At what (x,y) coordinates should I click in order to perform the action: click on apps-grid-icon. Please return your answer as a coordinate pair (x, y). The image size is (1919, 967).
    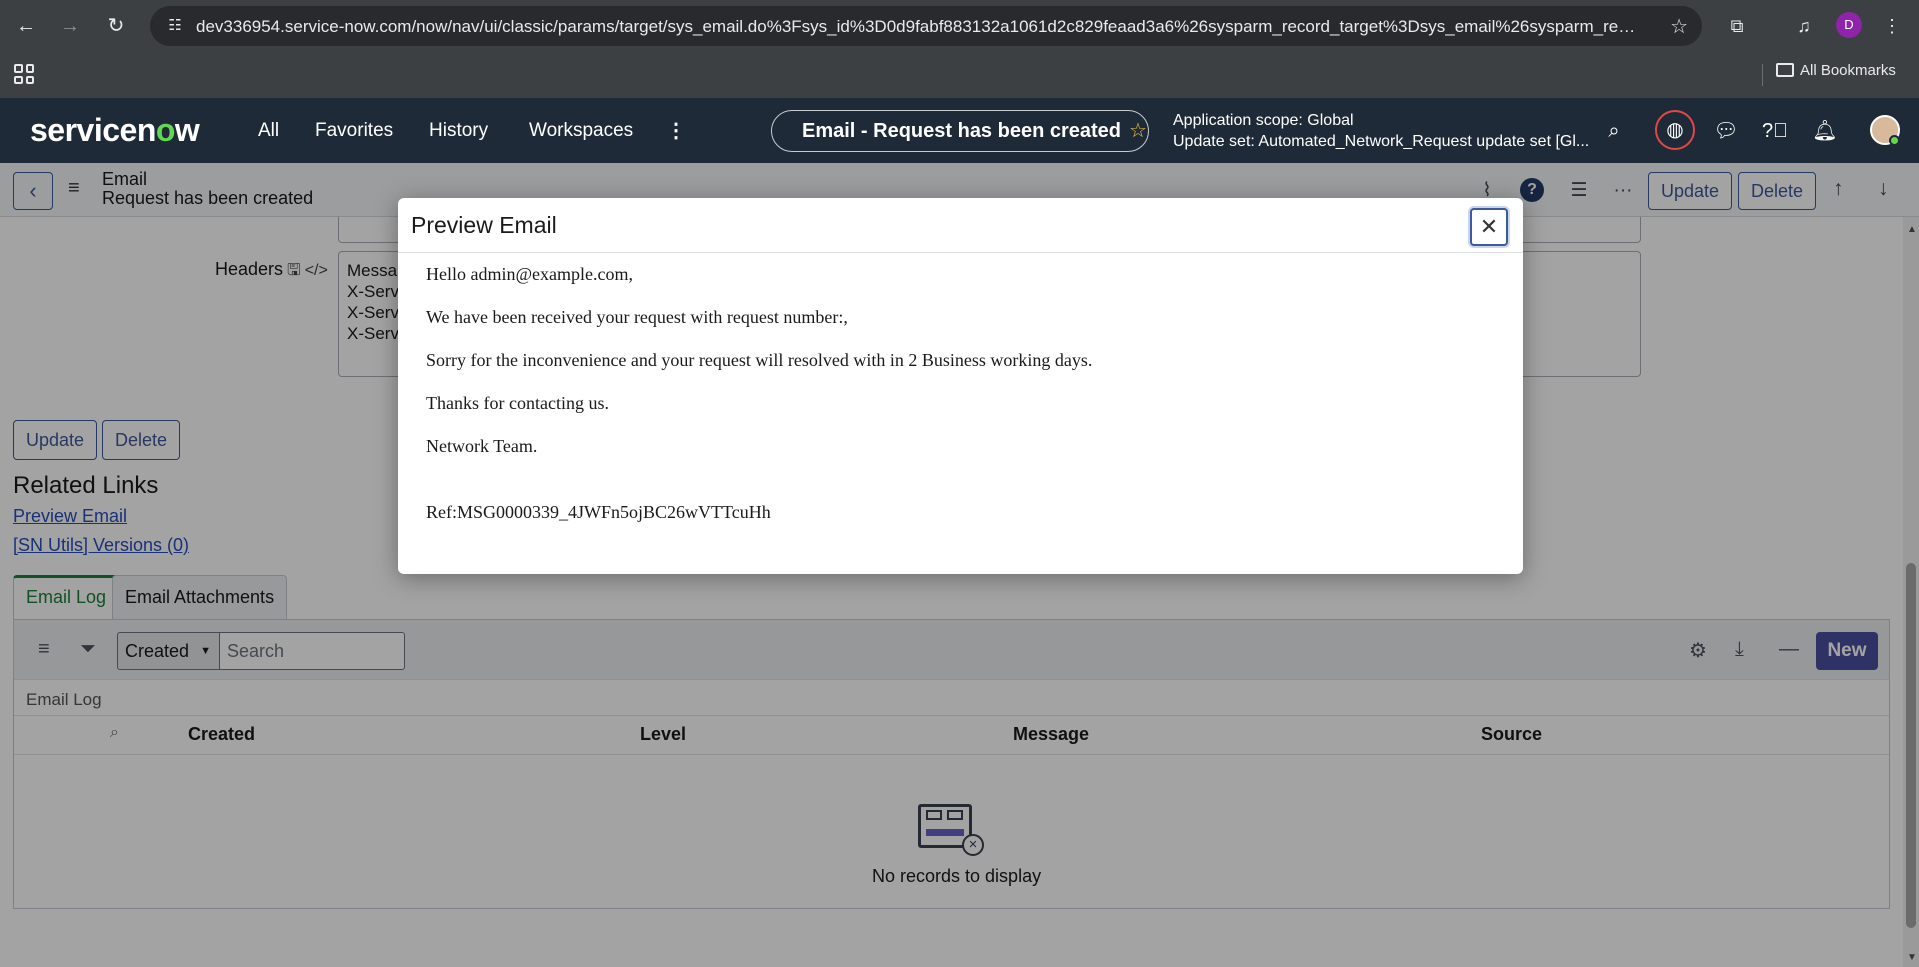
    Looking at the image, I should click on (24, 74).